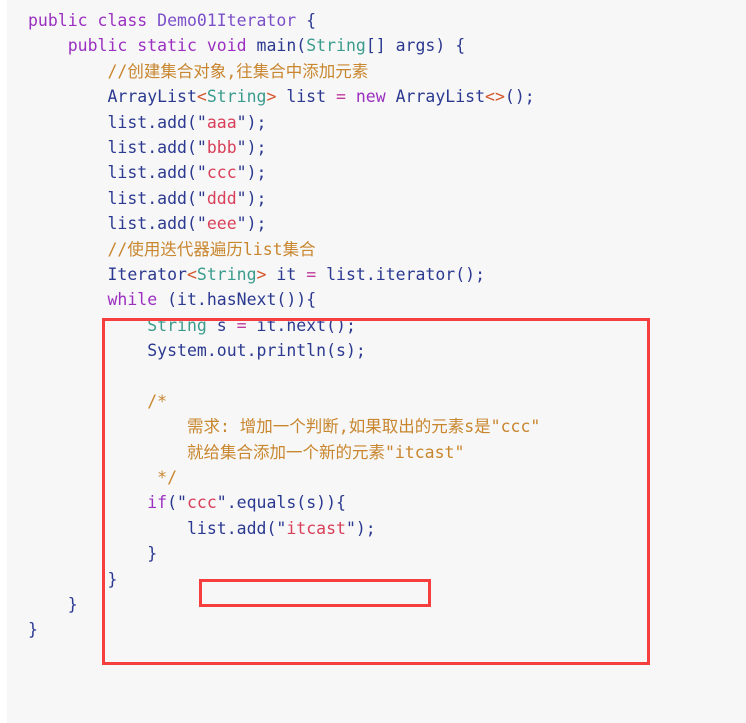  I want to click on code-token: >, so click(266, 274).